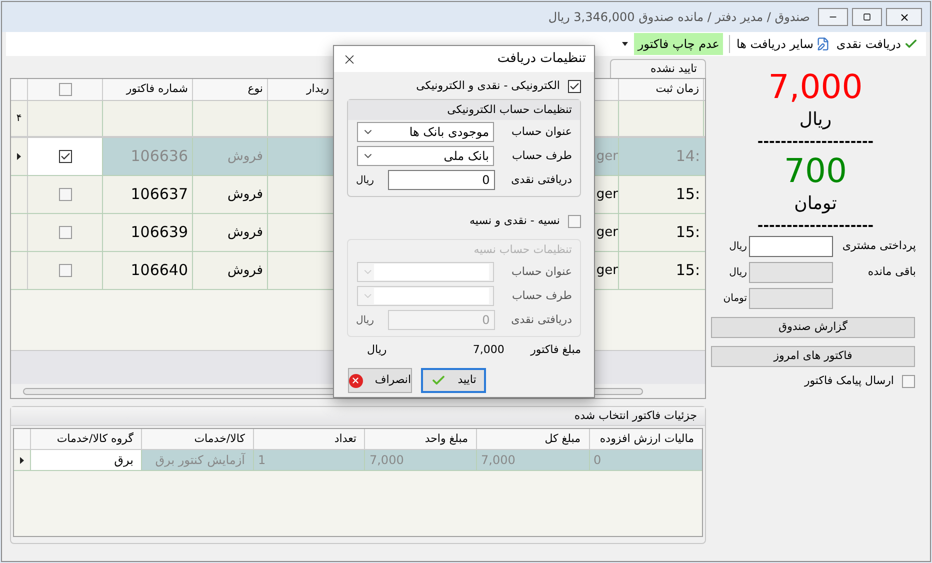 This screenshot has height=563, width=932. What do you see at coordinates (815, 171) in the screenshot?
I see `amount-toman: 700` at bounding box center [815, 171].